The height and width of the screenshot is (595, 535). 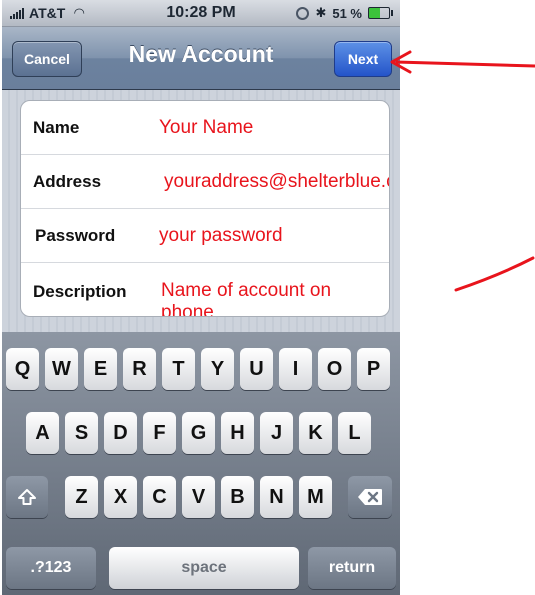 What do you see at coordinates (276, 433) in the screenshot?
I see `key-j: J` at bounding box center [276, 433].